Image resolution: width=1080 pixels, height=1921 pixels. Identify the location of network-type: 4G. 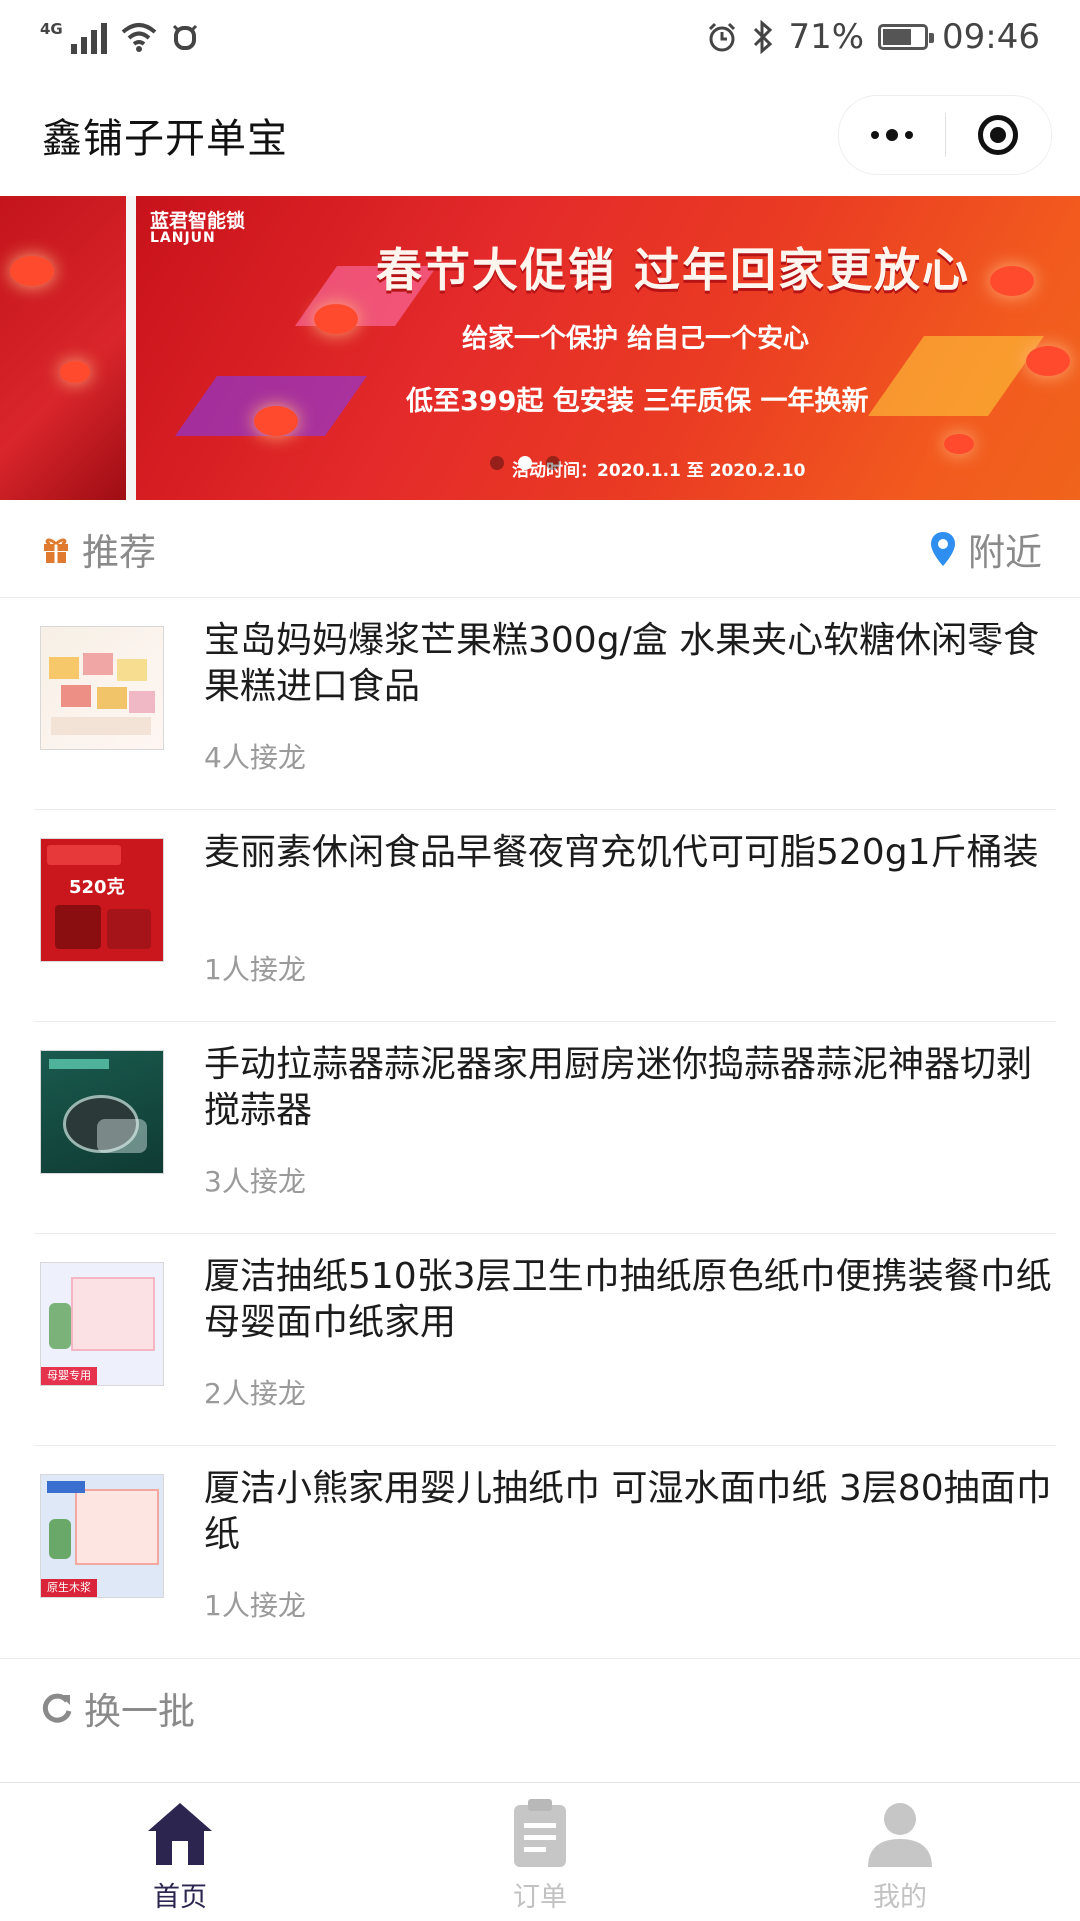
(51, 29).